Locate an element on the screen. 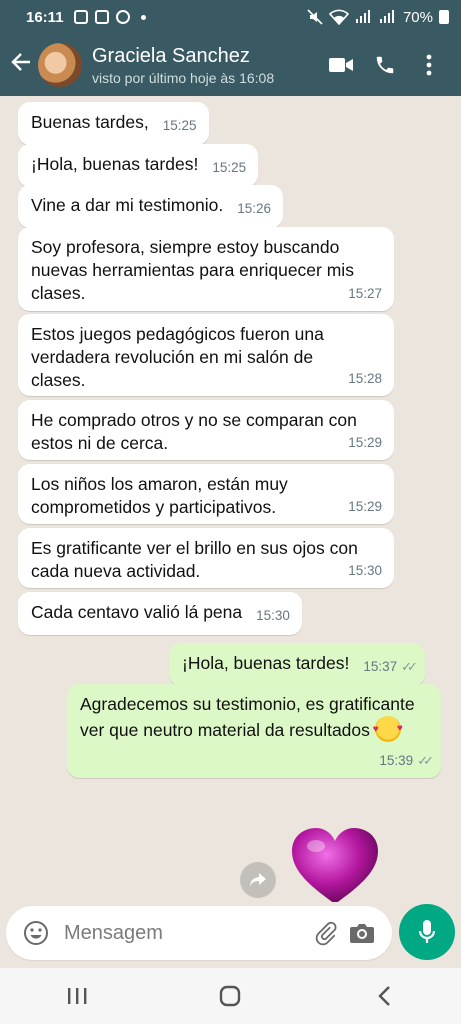 Image resolution: width=461 pixels, height=1024 pixels. back-nav-icon is located at coordinates (384, 996).